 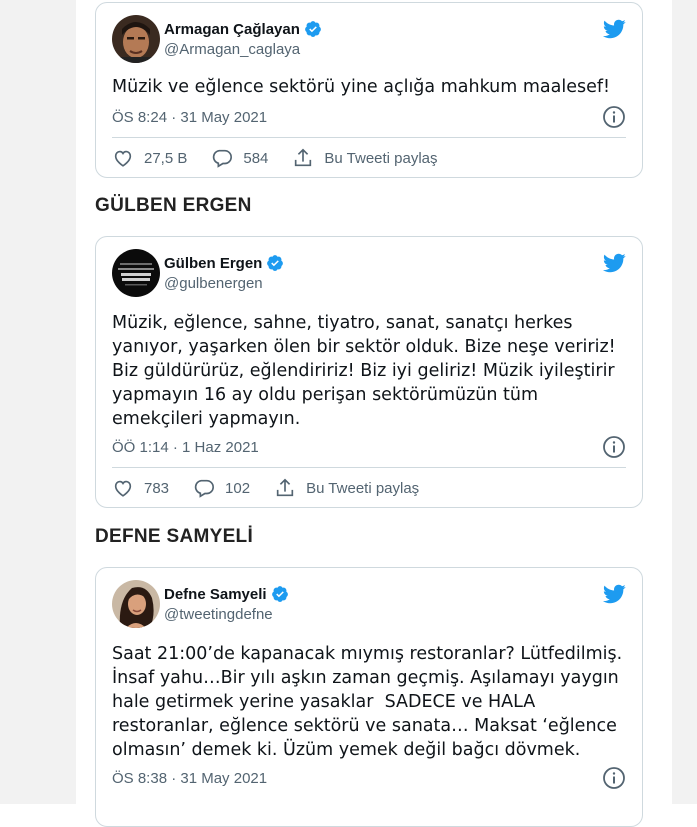 I want to click on author-handle: @Armagan_caglaya, so click(x=232, y=49).